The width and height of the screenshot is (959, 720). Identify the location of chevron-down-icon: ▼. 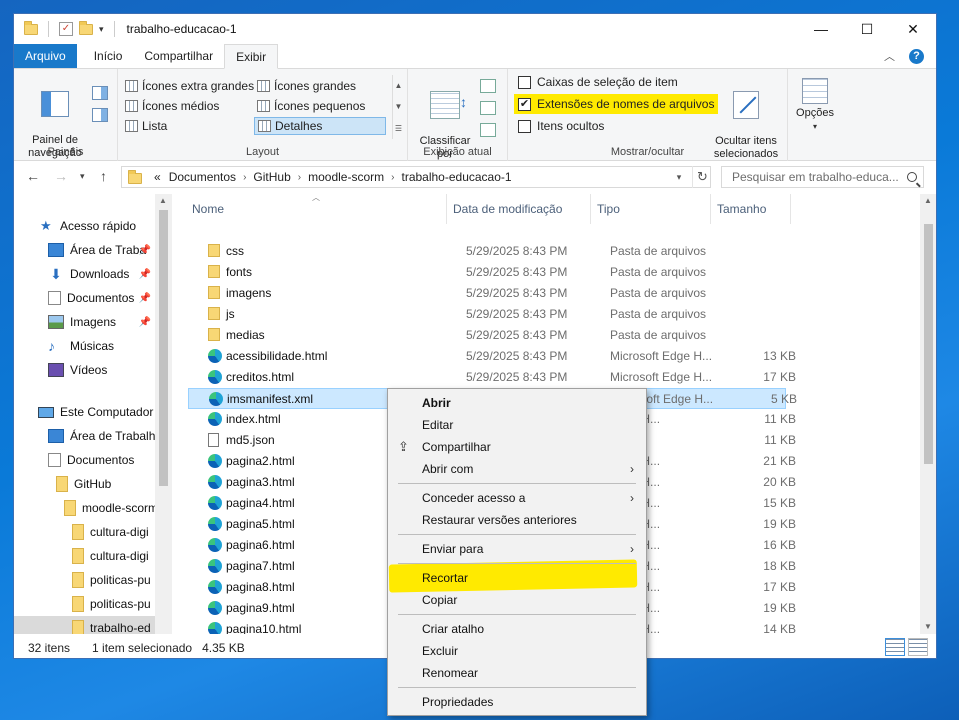
(399, 106).